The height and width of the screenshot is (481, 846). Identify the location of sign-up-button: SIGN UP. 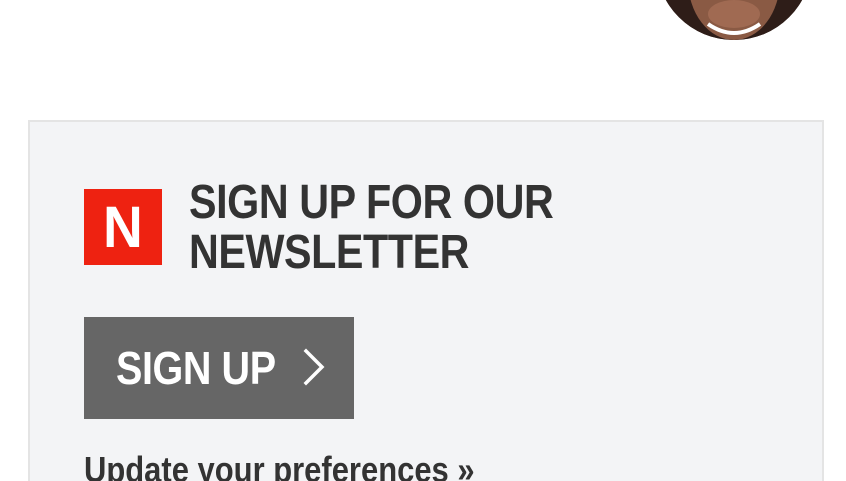
(219, 368).